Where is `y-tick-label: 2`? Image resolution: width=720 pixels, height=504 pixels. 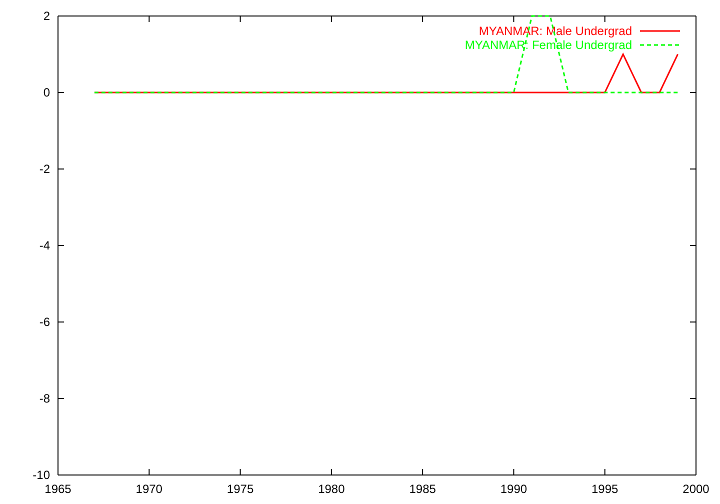 y-tick-label: 2 is located at coordinates (46, 16).